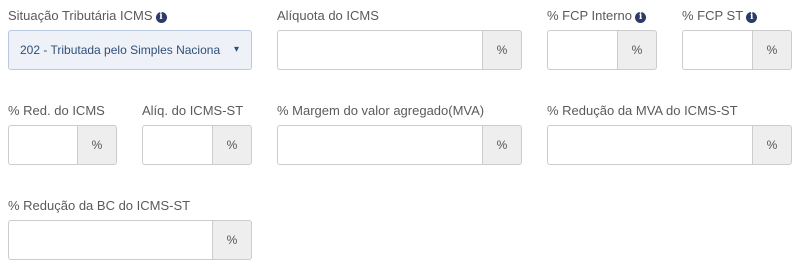 This screenshot has height=266, width=804. What do you see at coordinates (381, 110) in the screenshot?
I see `margem-mva-label: % Margem do valor agregado(MVA)` at bounding box center [381, 110].